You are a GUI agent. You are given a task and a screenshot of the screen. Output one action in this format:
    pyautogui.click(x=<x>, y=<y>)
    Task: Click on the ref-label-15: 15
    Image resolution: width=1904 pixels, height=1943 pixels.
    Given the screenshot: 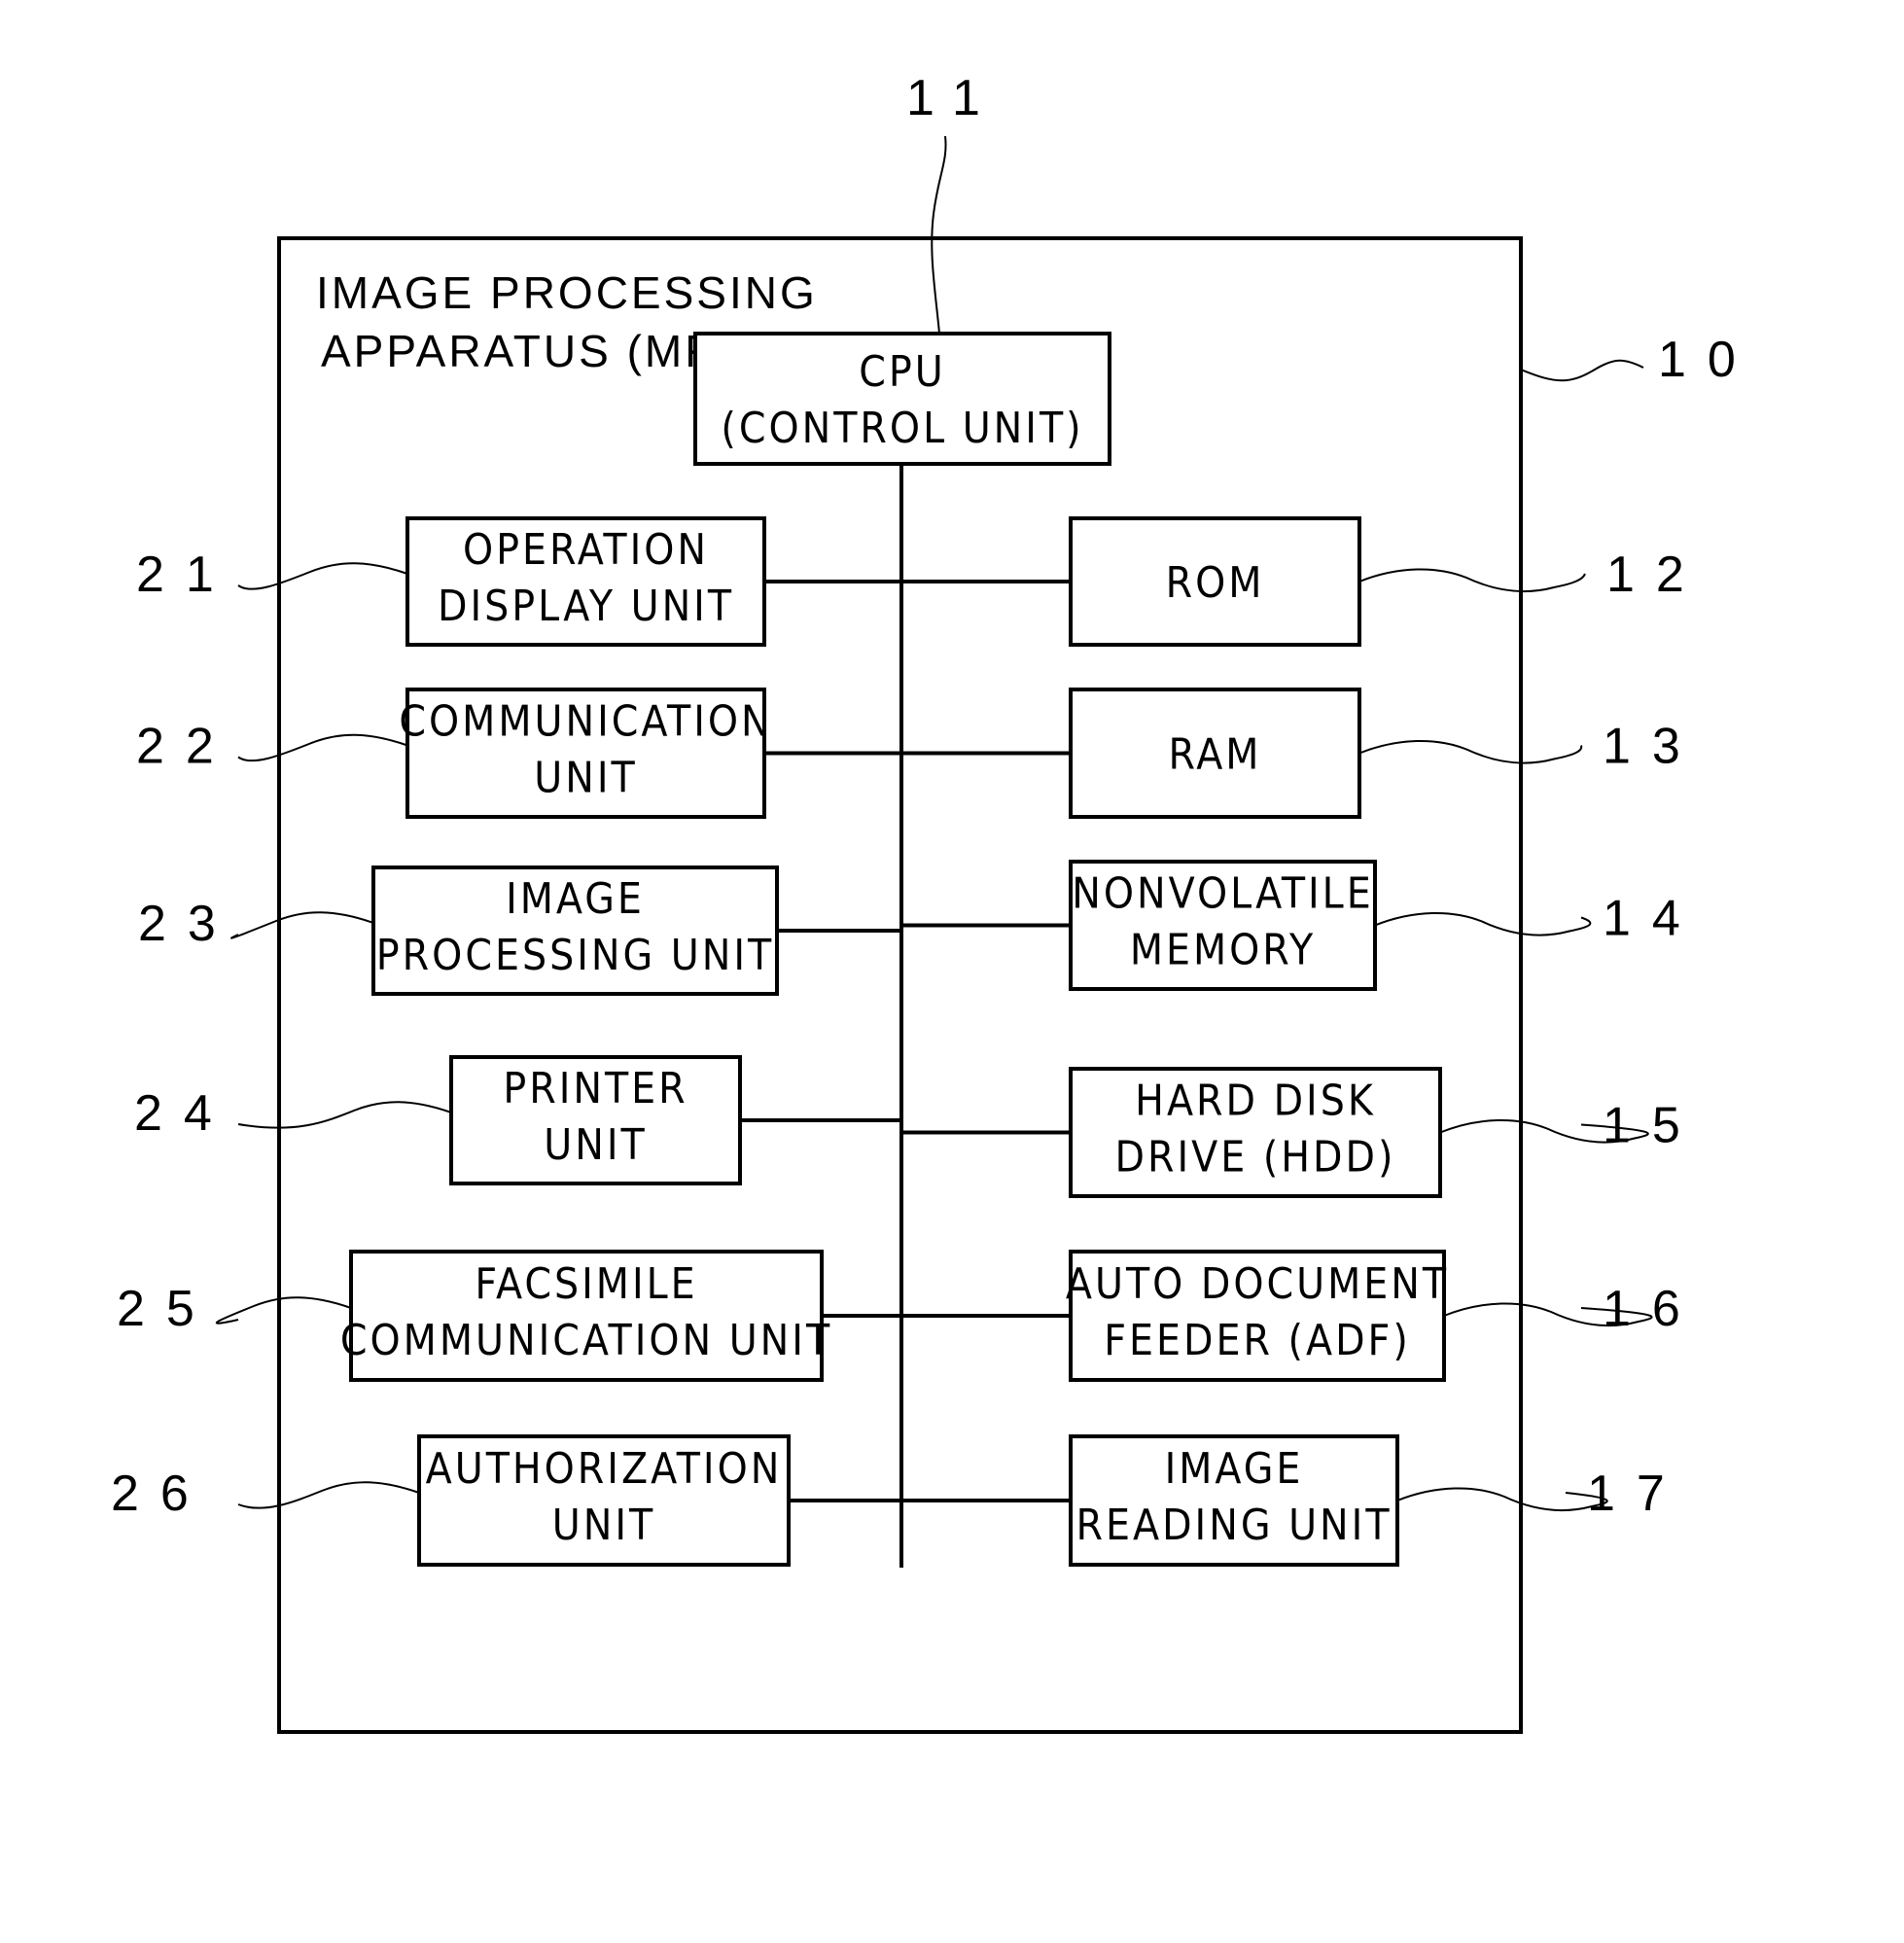 What is the action you would take?
    pyautogui.click(x=1652, y=1126)
    